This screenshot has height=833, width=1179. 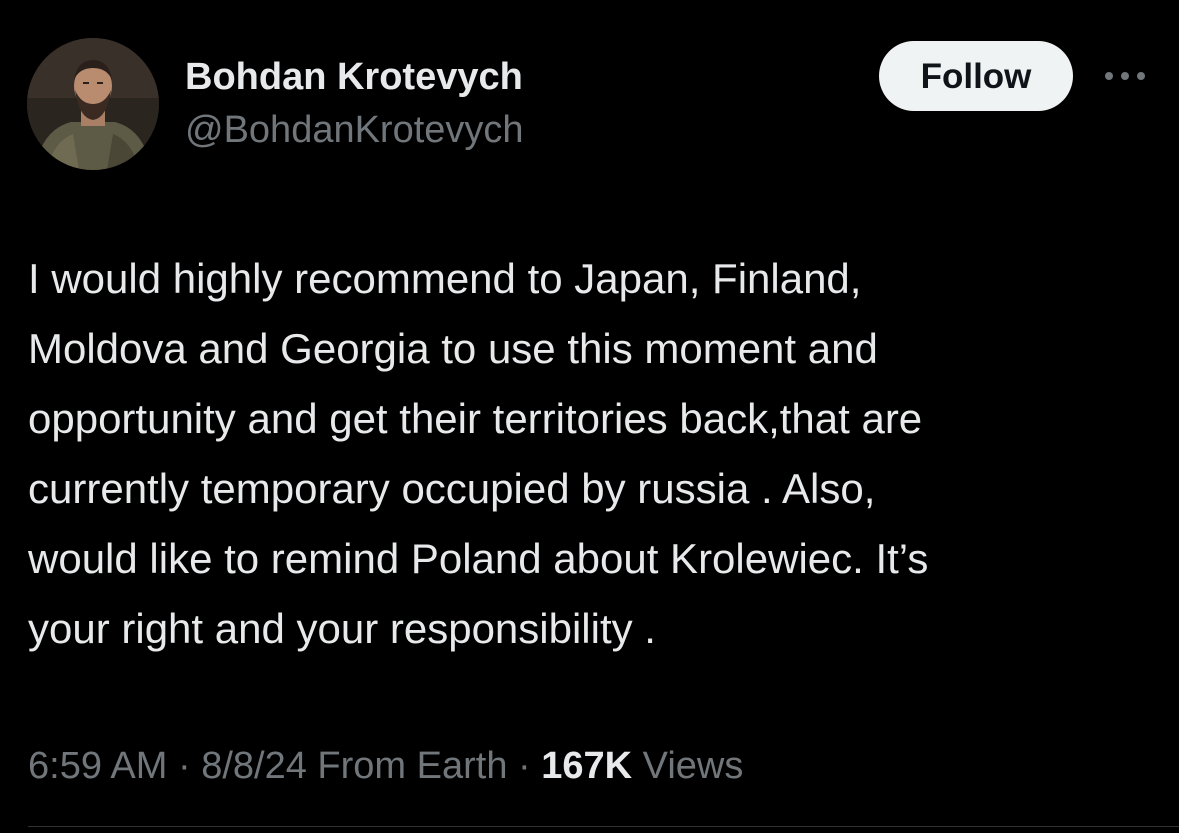 What do you see at coordinates (342, 628) in the screenshot?
I see `tweet-text-line: your right and your responsibility .` at bounding box center [342, 628].